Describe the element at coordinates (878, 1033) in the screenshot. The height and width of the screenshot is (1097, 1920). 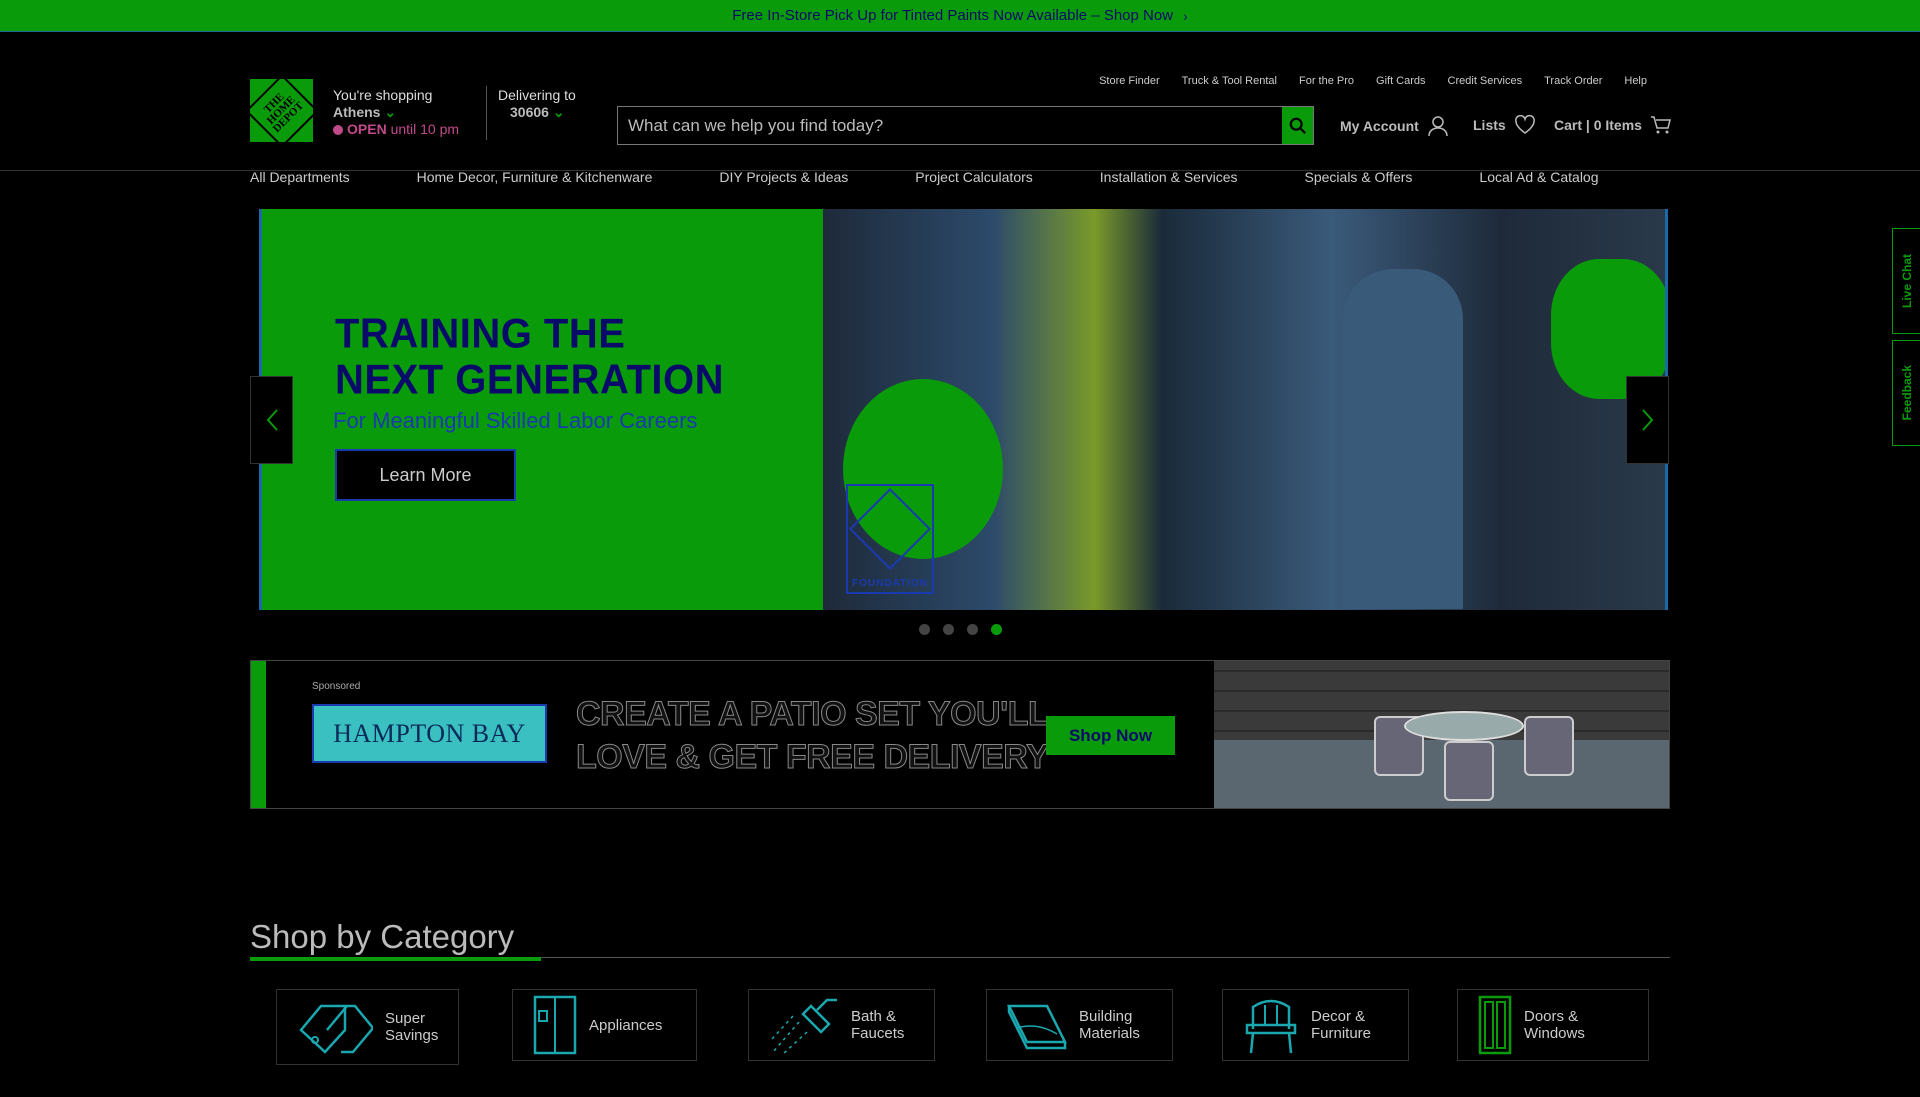
I see `category-label-line2: Faucets` at that location.